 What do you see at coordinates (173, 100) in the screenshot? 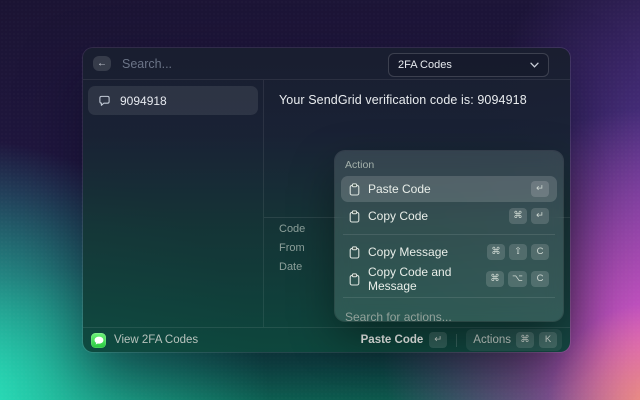
I see `list-item-code: 9094918` at bounding box center [173, 100].